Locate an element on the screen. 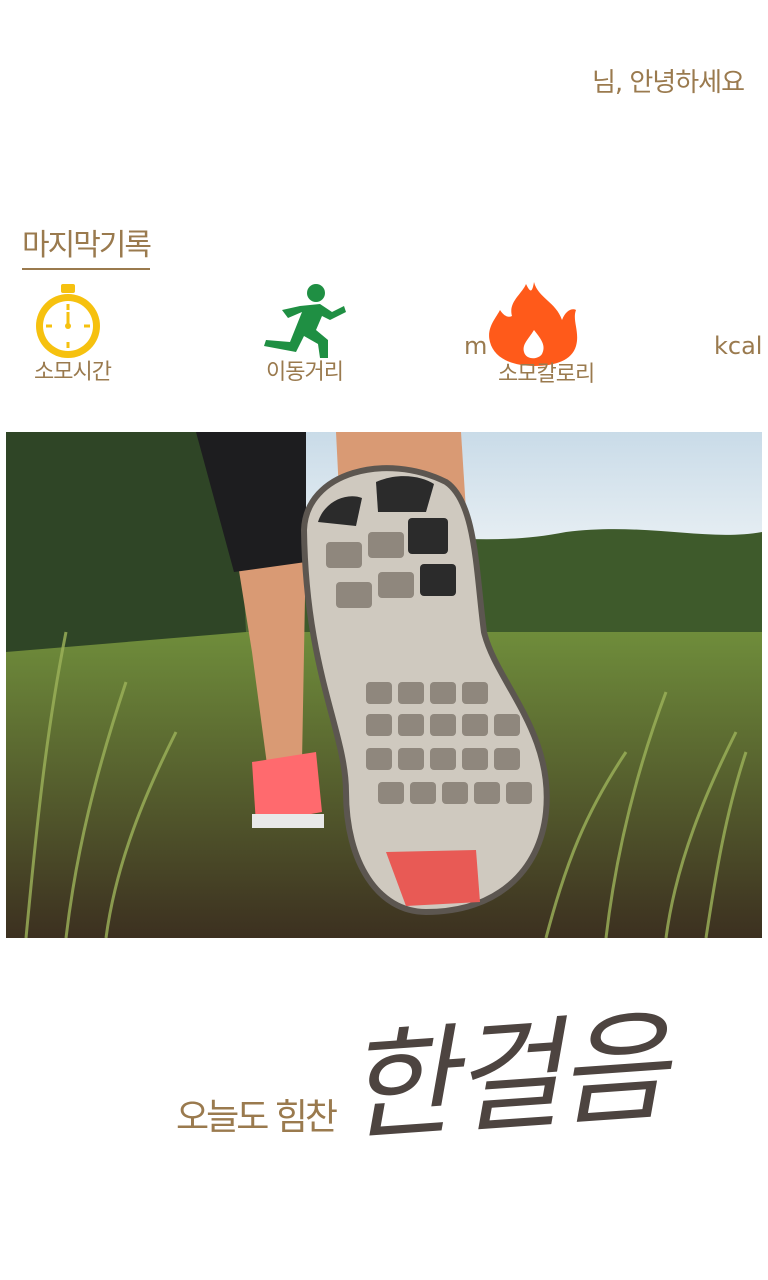 The image size is (768, 1280). slogan-small: 오늘도 힘찬 is located at coordinates (257, 1117).